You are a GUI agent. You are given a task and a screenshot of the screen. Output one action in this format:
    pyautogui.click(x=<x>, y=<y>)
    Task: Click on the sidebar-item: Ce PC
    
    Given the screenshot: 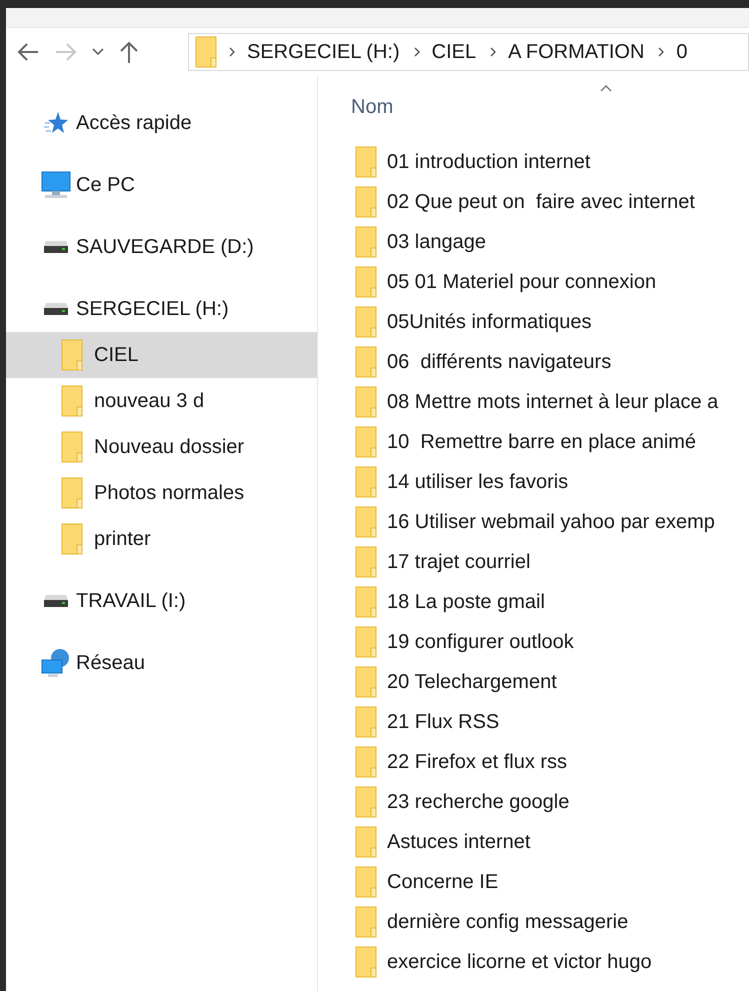 What is the action you would take?
    pyautogui.click(x=105, y=185)
    